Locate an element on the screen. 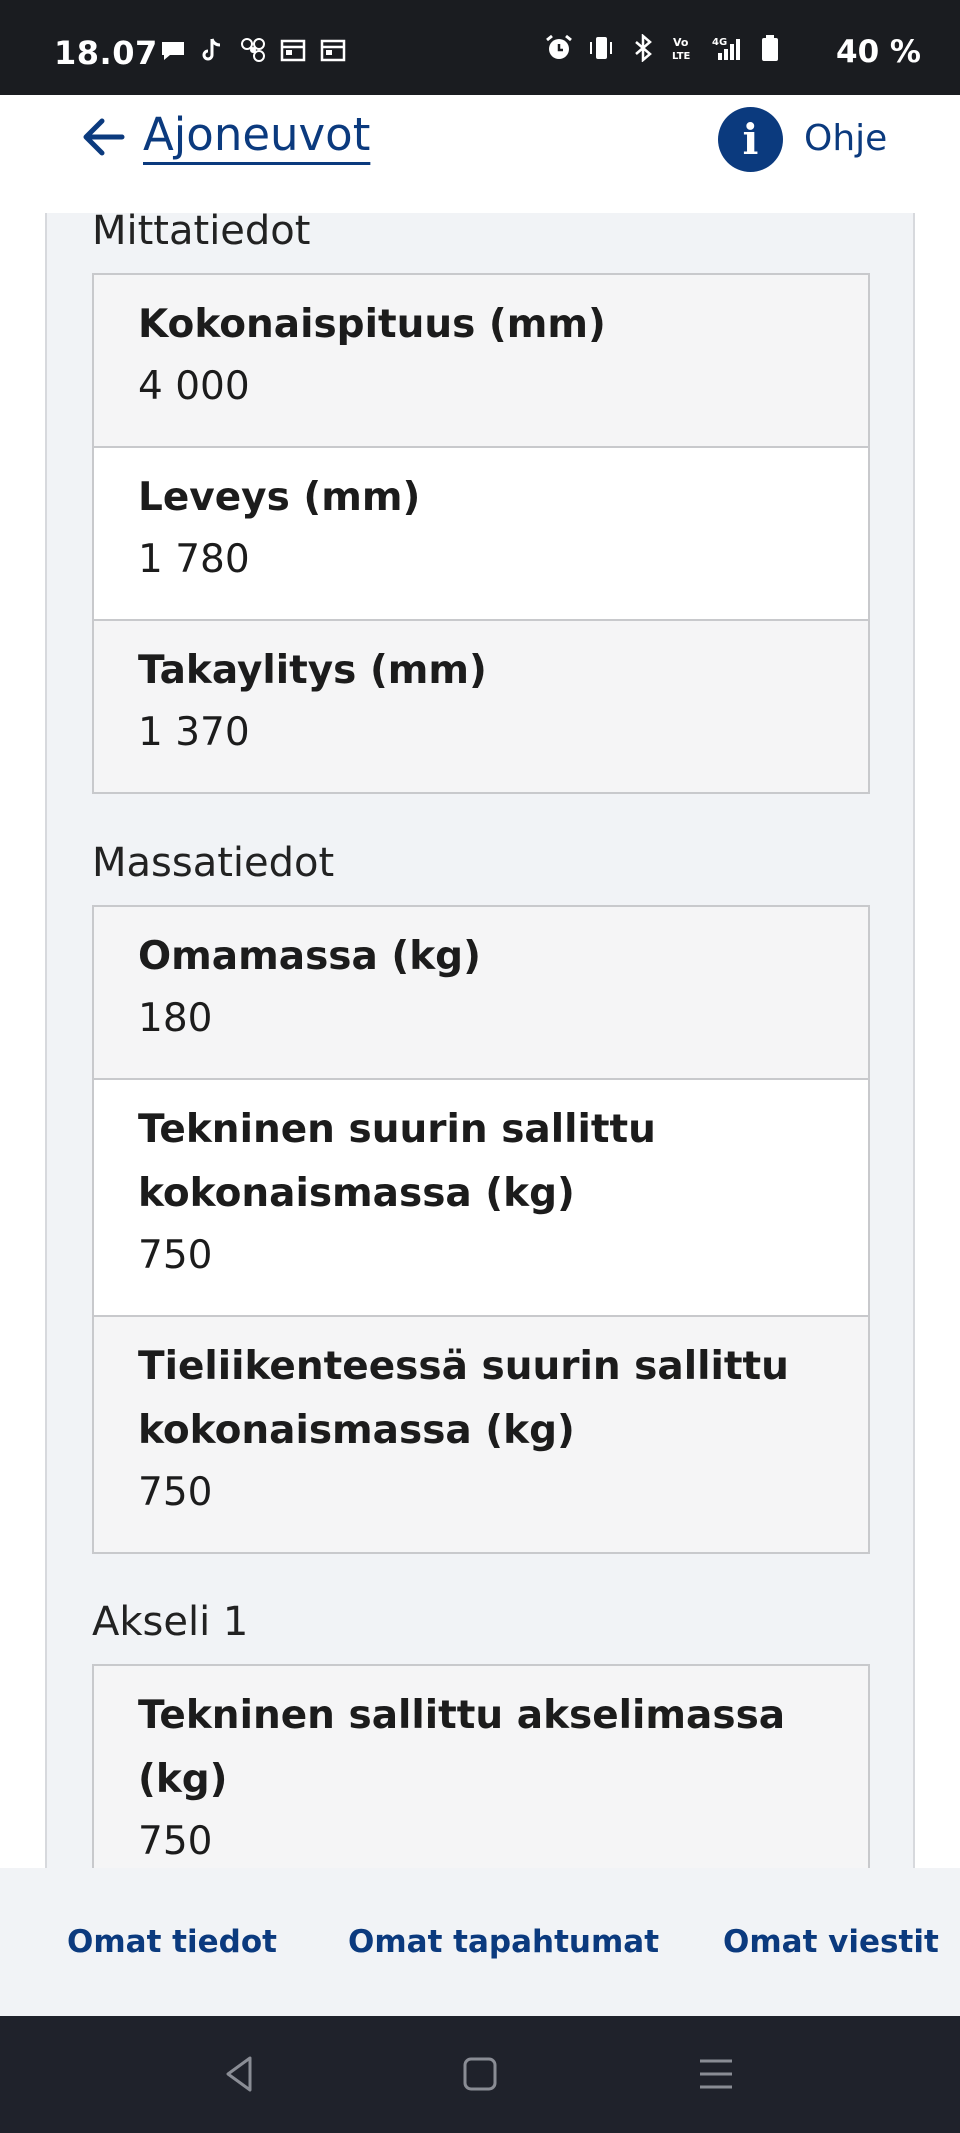 This screenshot has height=2133, width=960. volte-icon: Vo LTE is located at coordinates (681, 49).